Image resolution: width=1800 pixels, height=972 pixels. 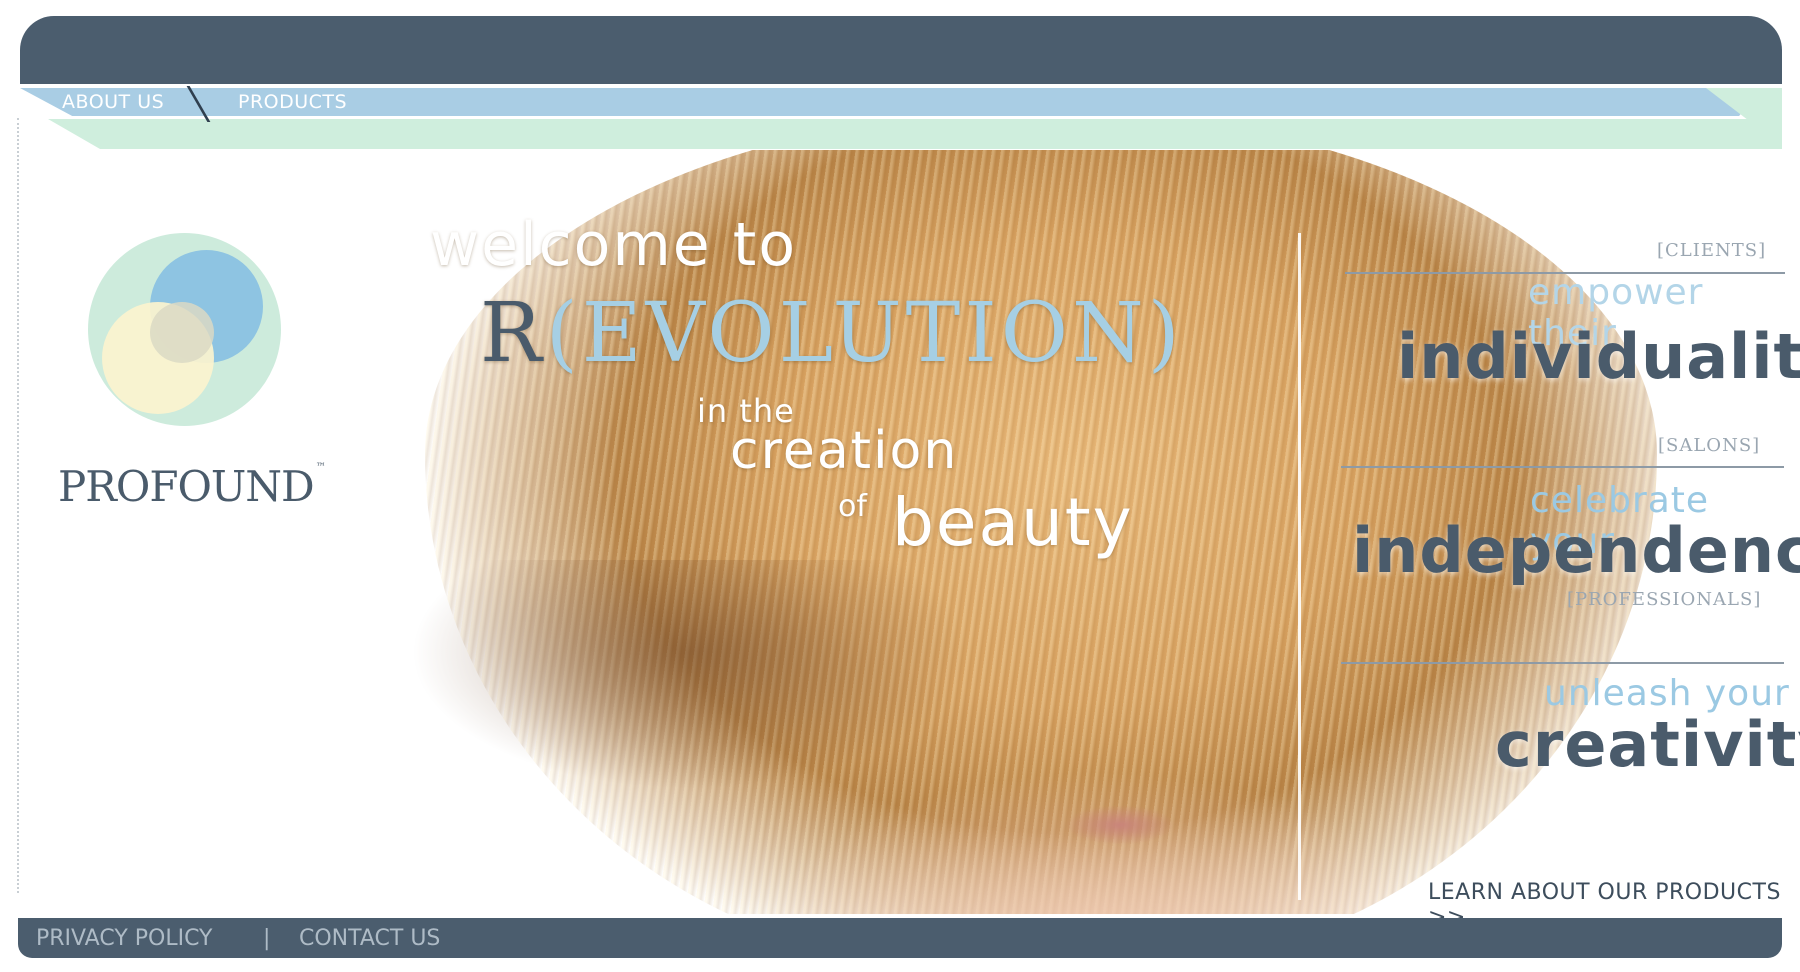 I want to click on nav-products: PRODUCTS, so click(x=292, y=102).